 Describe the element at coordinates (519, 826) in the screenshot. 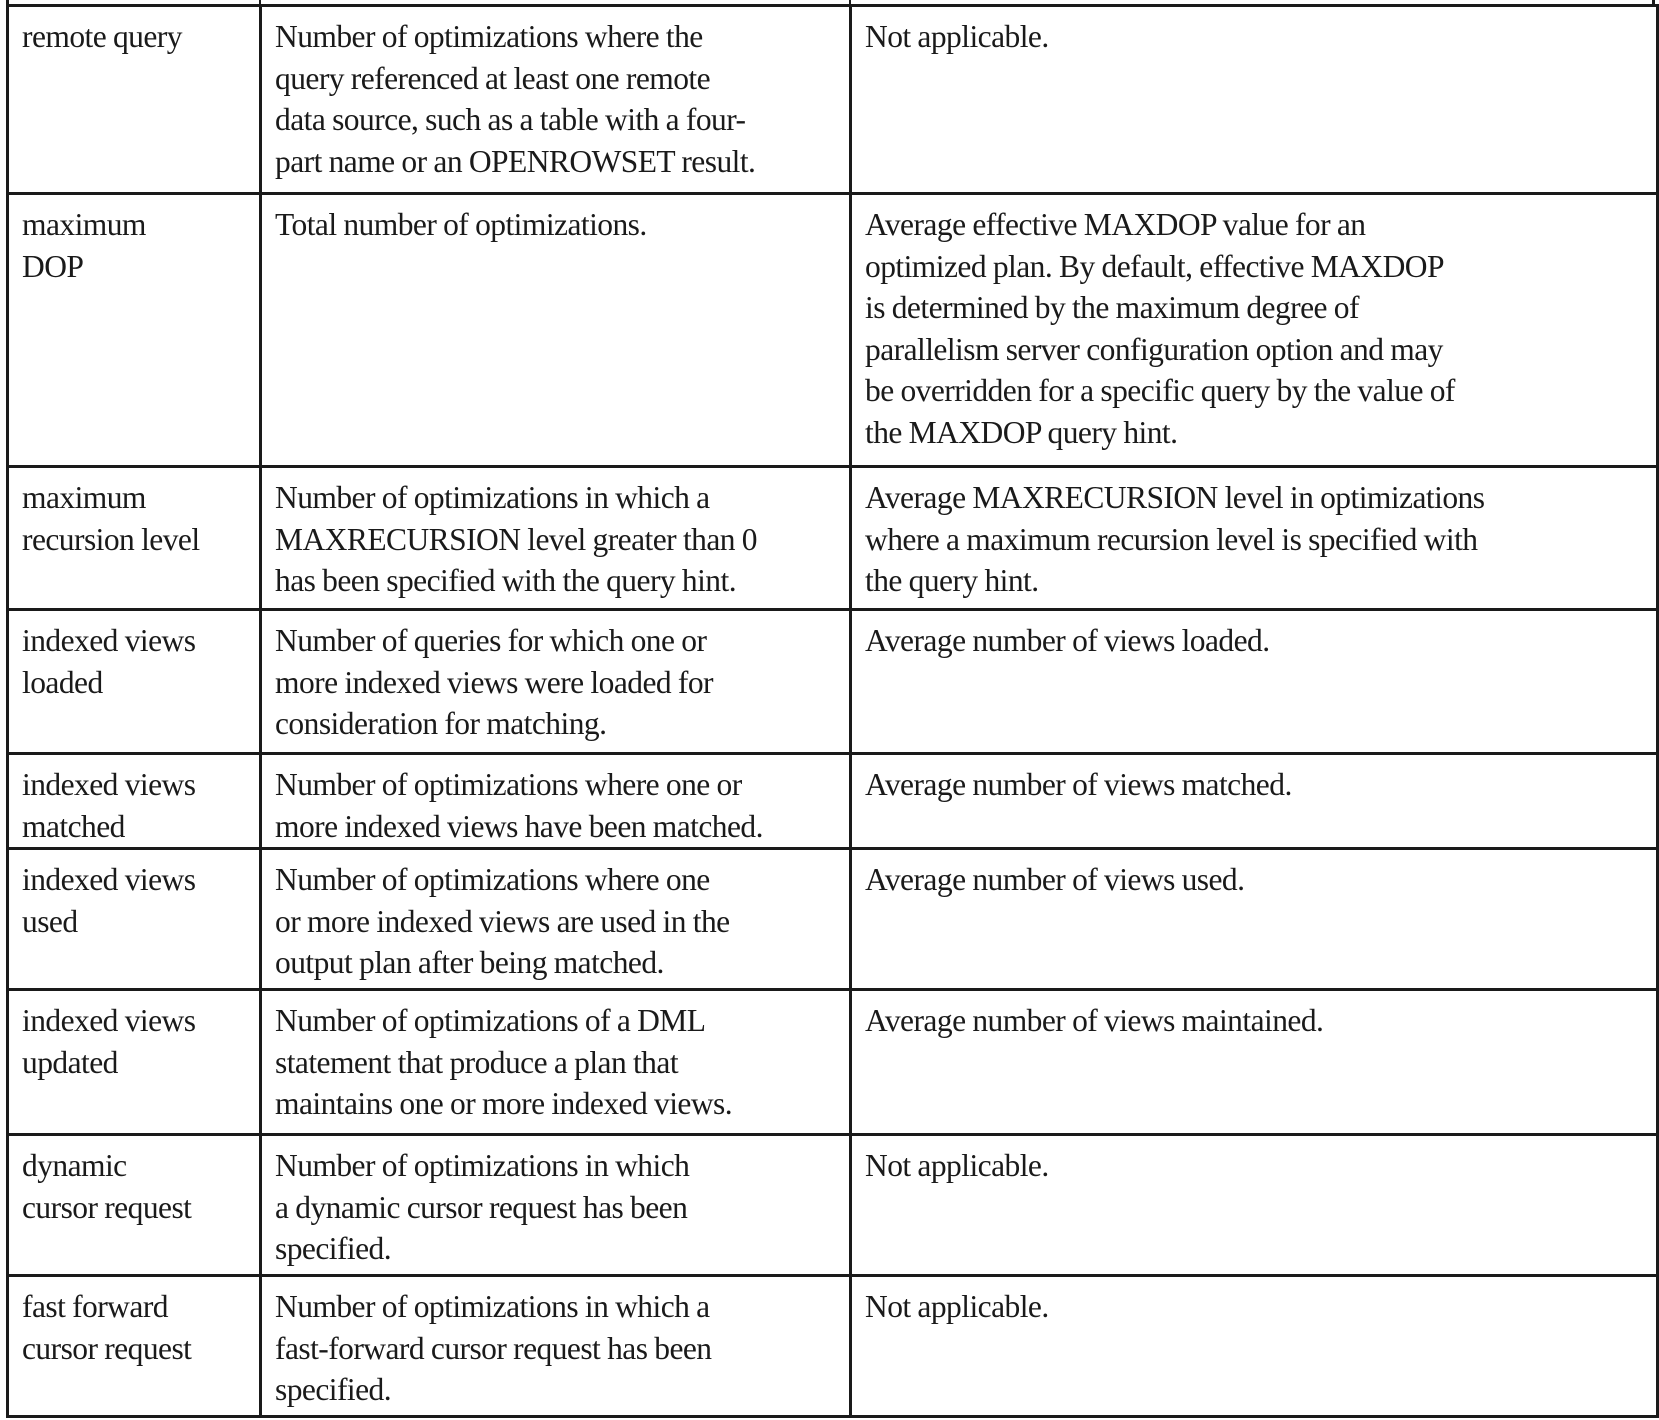

I see `cell-text: more indexed views have been matched.` at that location.